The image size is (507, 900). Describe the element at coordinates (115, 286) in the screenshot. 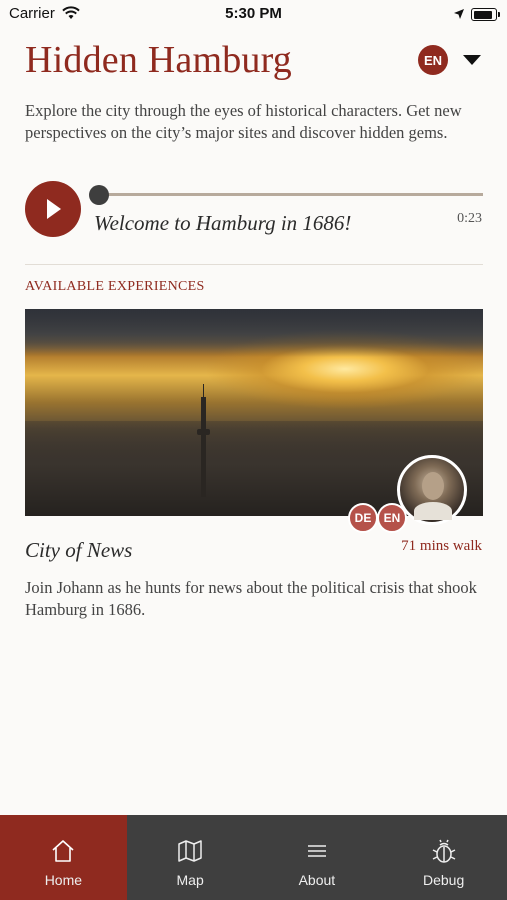

I see `section-label: AVAILABLE EXPERIENCES` at that location.